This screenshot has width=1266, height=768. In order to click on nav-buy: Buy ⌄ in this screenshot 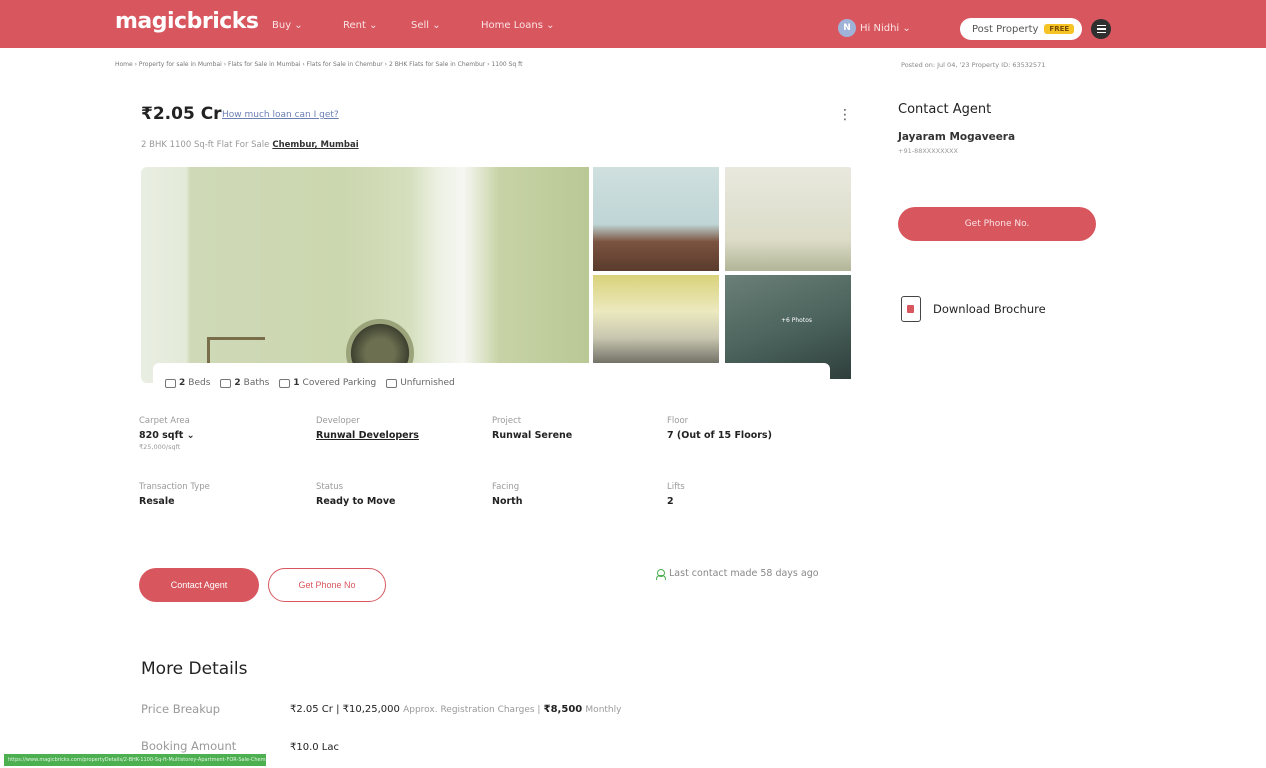, I will do `click(287, 25)`.